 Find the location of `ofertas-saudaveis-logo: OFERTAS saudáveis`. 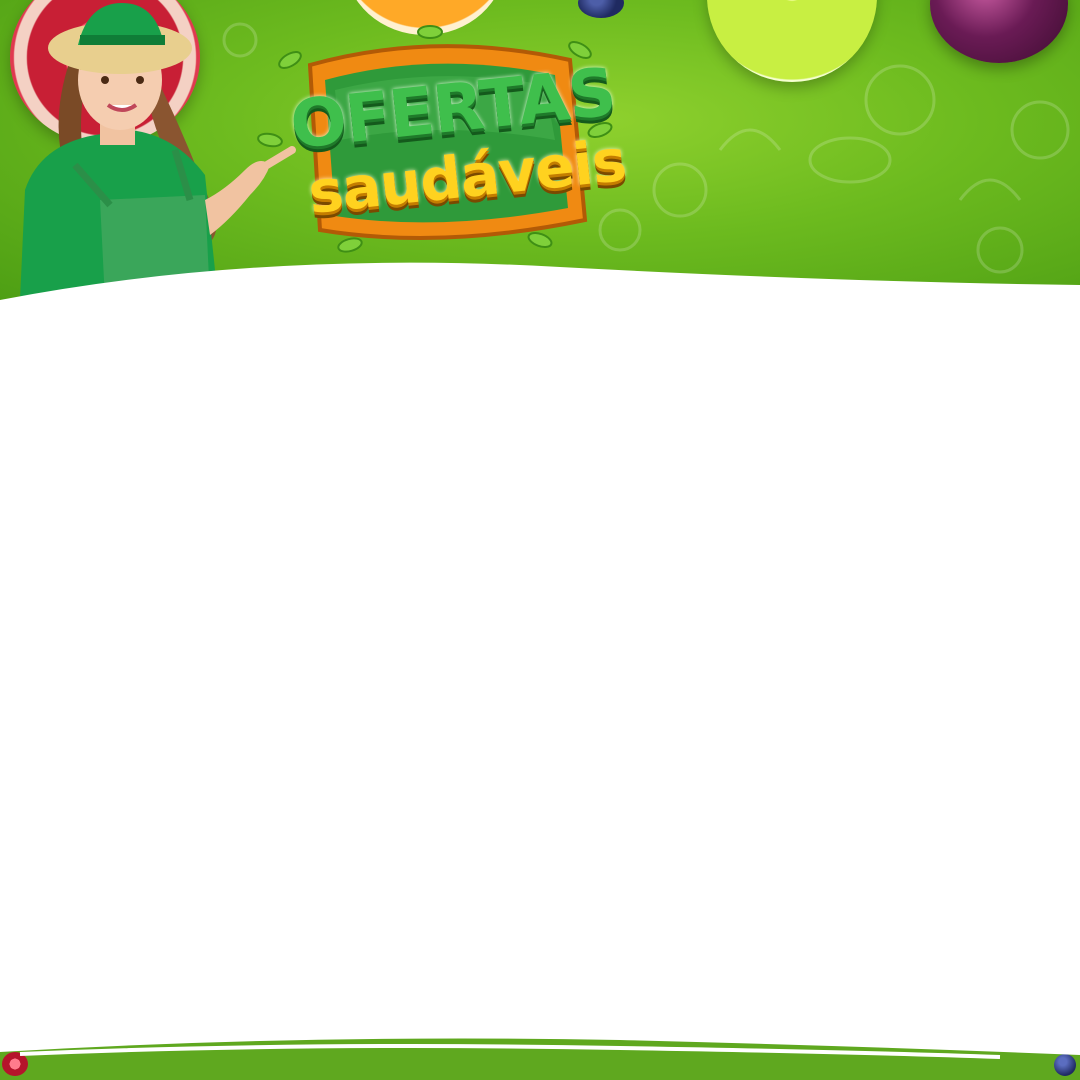

ofertas-saudaveis-logo: OFERTAS saudáveis is located at coordinates (439, 140).